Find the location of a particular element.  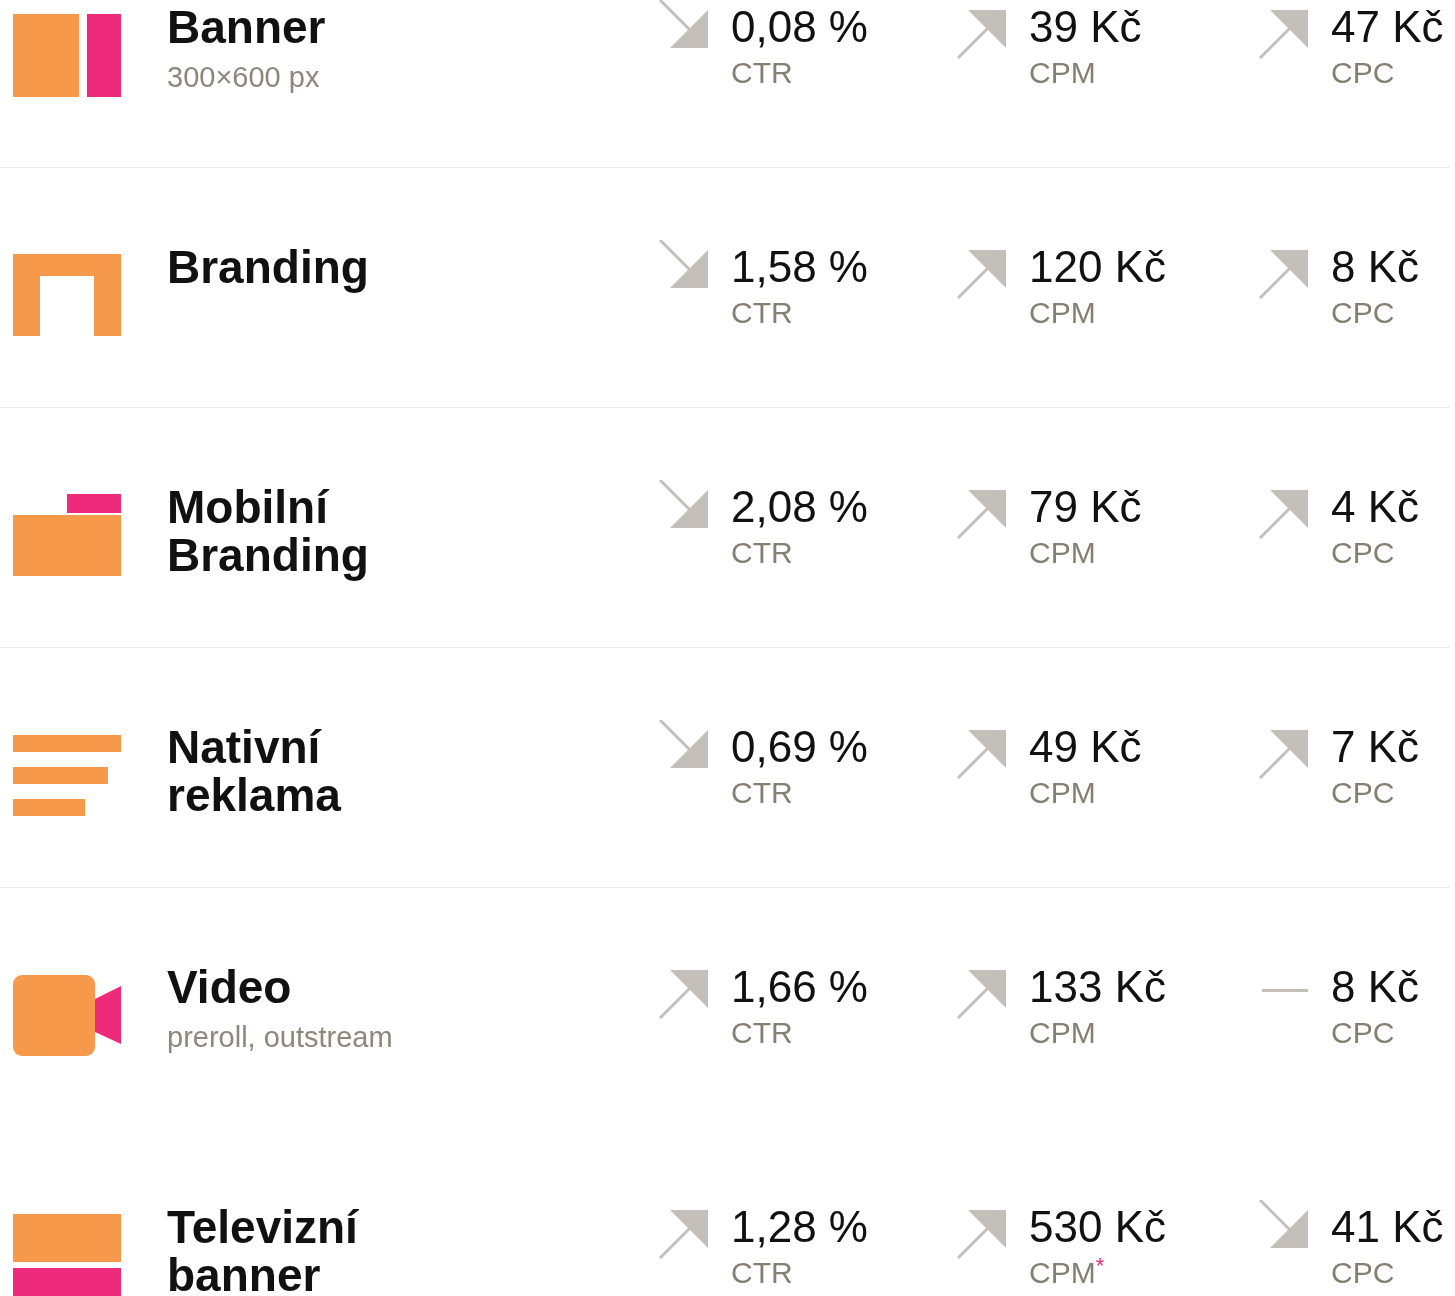

metric-value: 47 Kč is located at coordinates (1387, 27).